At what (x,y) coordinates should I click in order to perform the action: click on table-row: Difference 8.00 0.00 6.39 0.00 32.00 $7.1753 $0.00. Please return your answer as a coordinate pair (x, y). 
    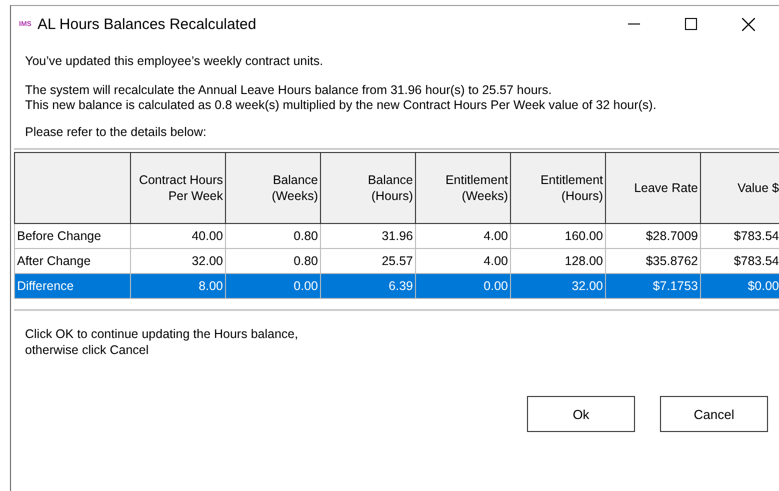
    Looking at the image, I should click on (396, 286).